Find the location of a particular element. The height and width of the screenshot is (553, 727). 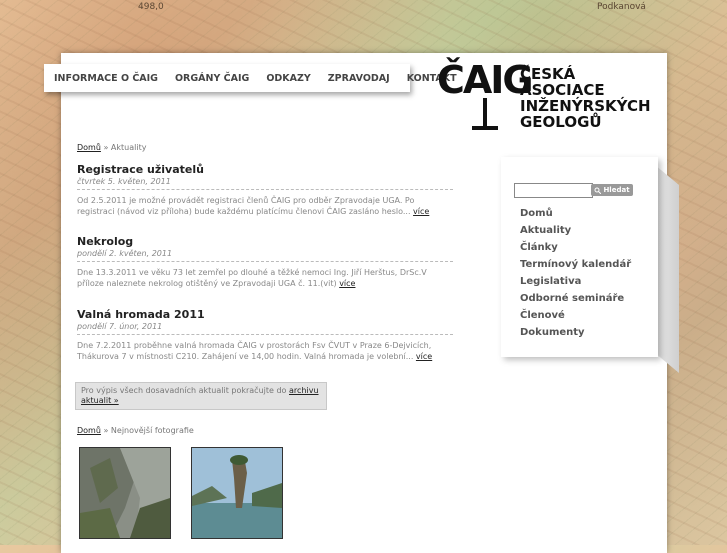

breadcrumb-current: Nejnovější fotografie is located at coordinates (152, 430).